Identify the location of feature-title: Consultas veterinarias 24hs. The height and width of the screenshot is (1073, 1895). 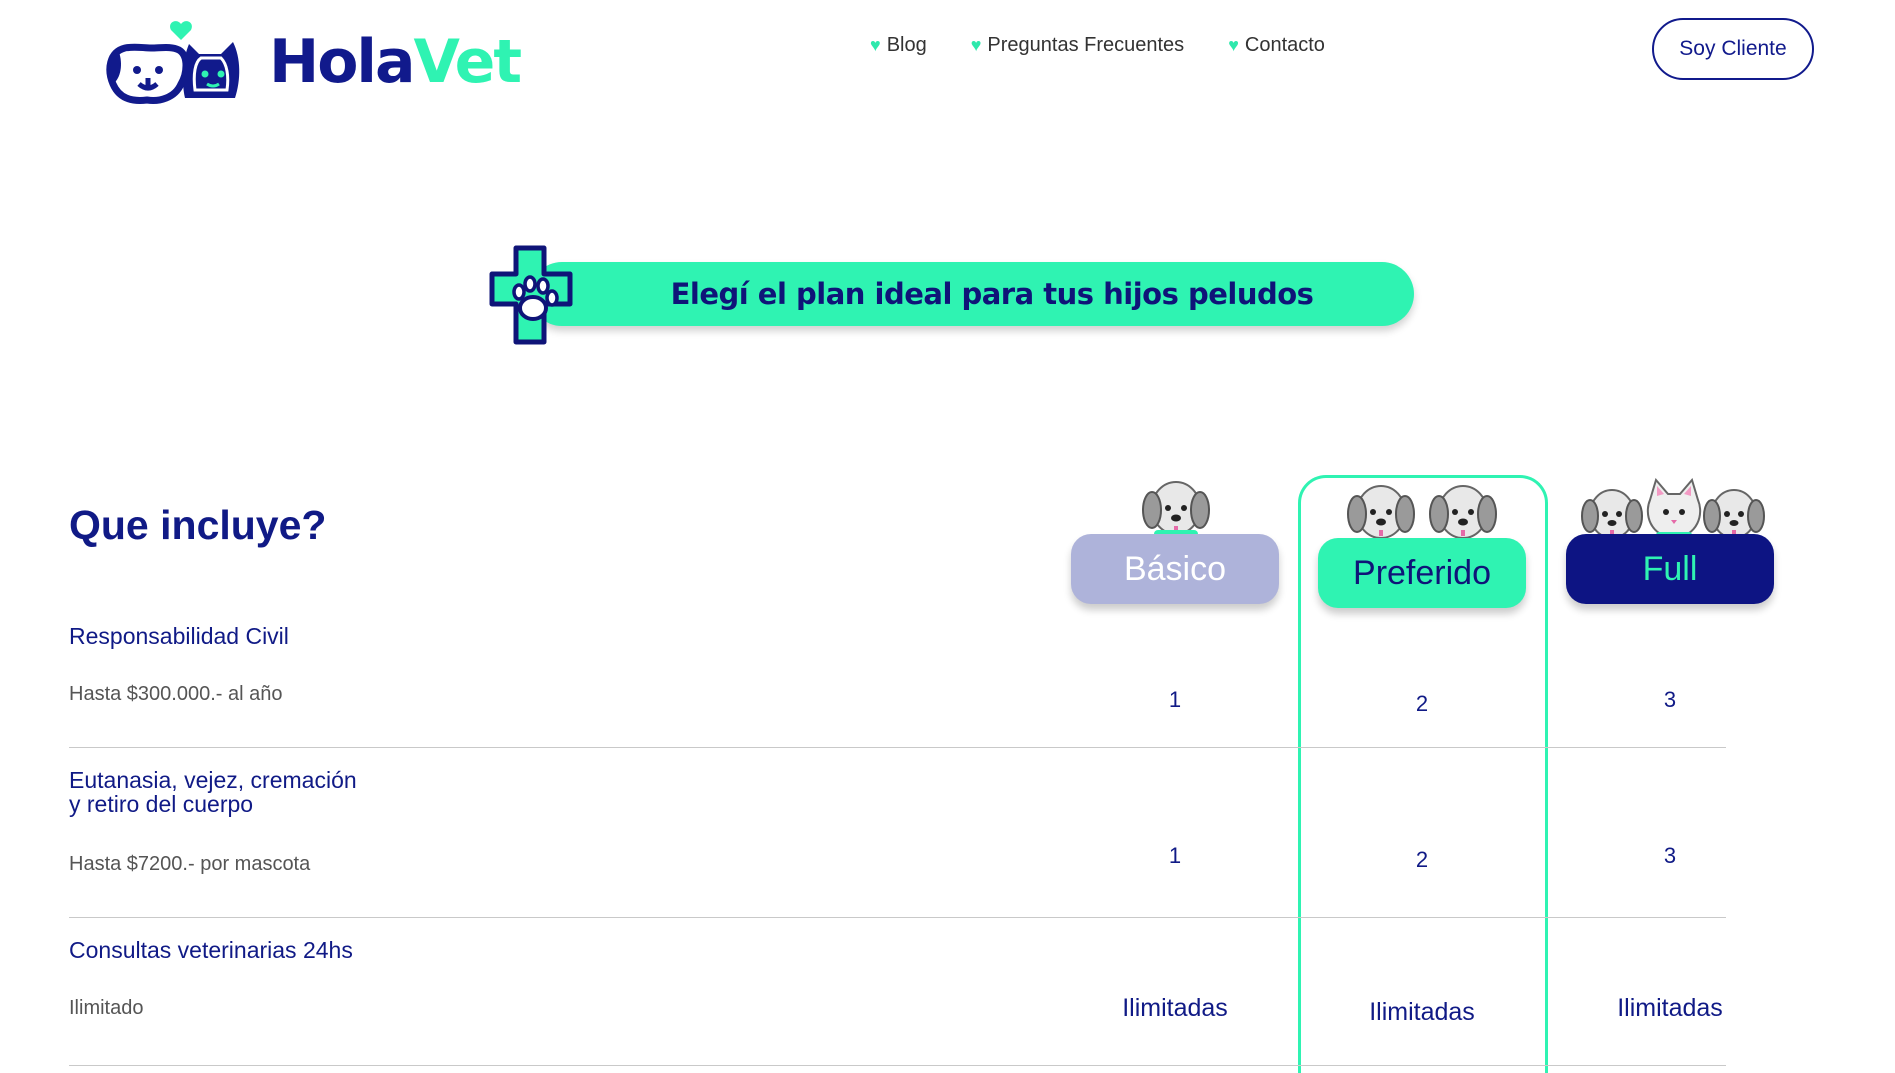
(211, 950).